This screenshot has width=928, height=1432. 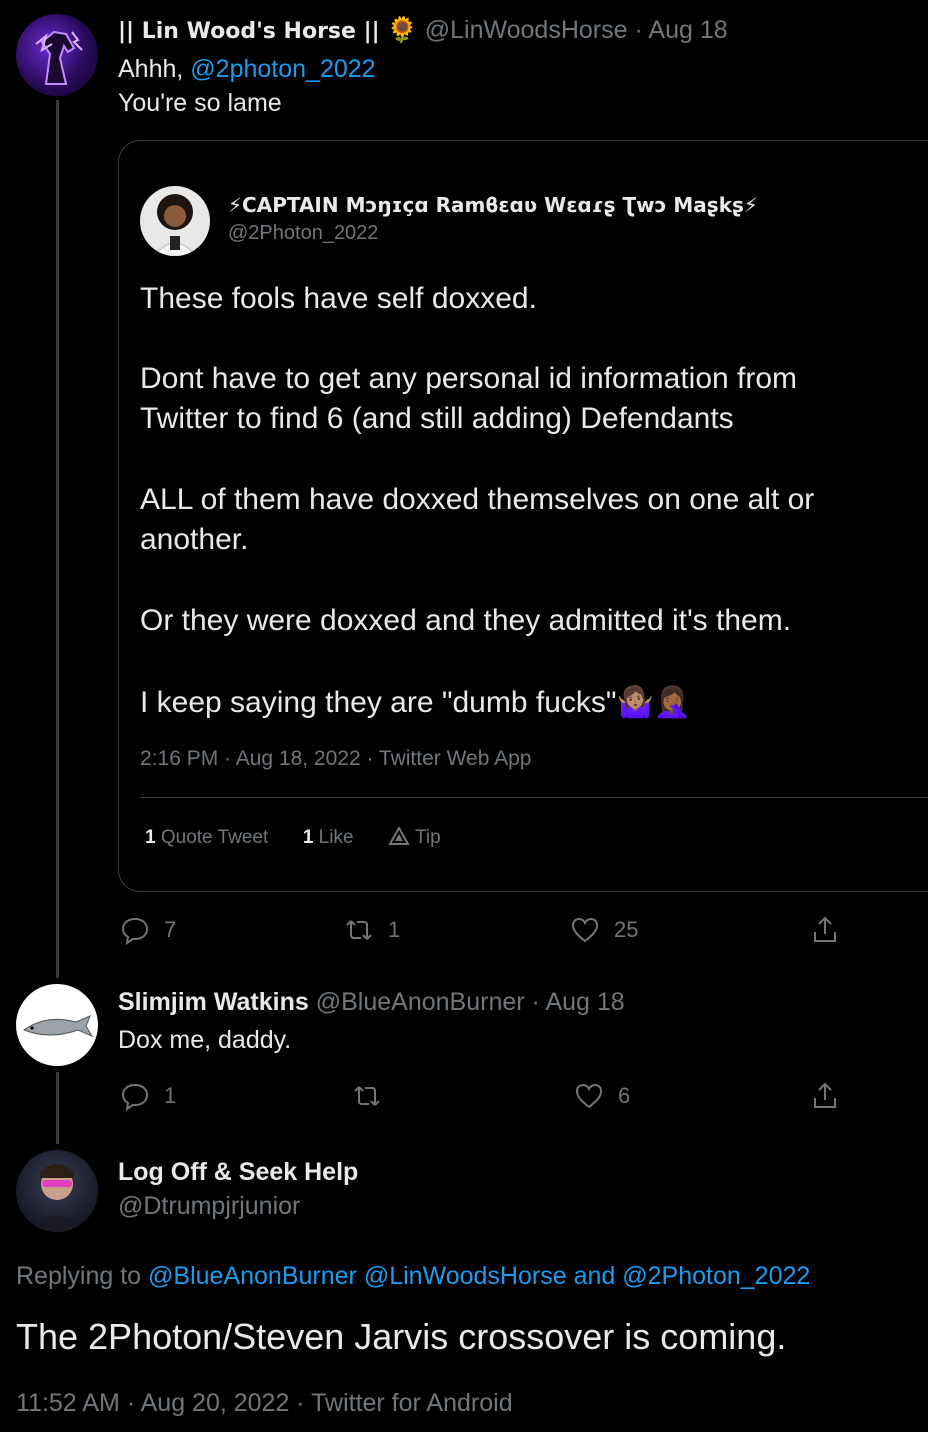 What do you see at coordinates (716, 1276) in the screenshot?
I see `mention-link: @2Photon_2022` at bounding box center [716, 1276].